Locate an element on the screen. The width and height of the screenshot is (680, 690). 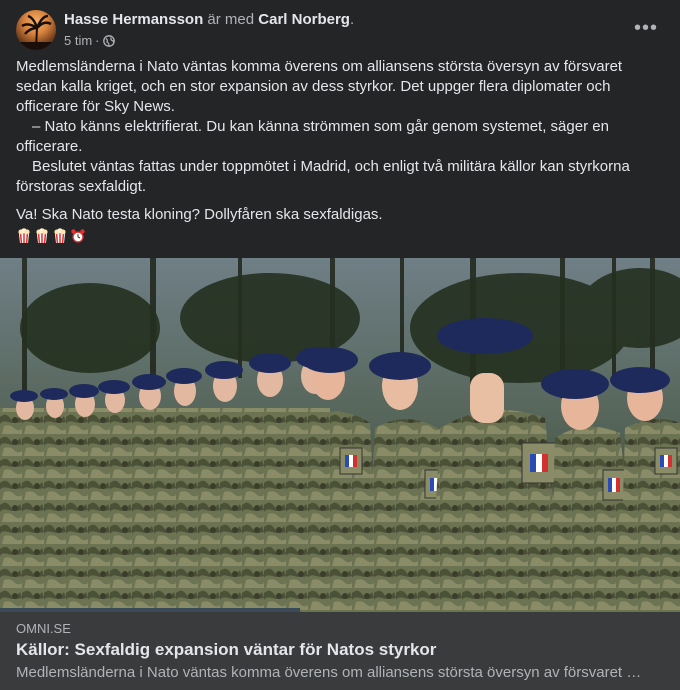
more-options-icon: ••• is located at coordinates (646, 28).